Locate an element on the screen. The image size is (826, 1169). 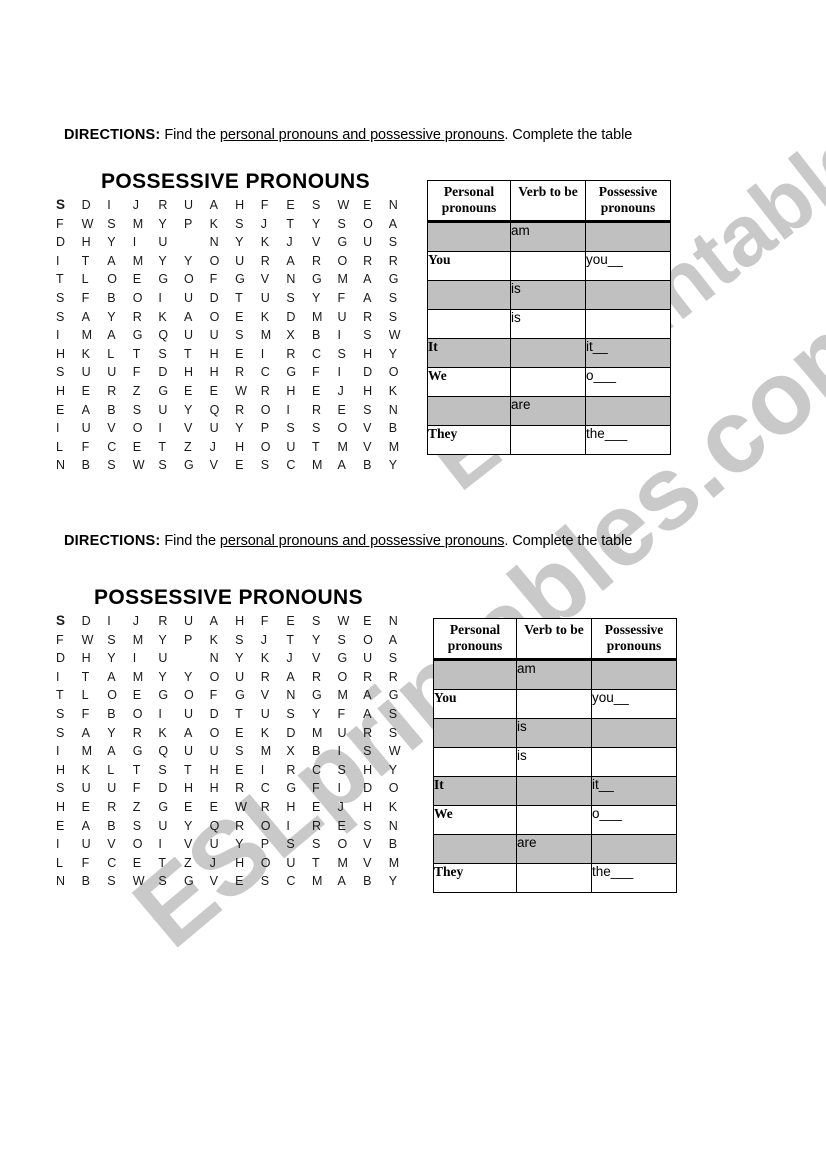
worksheet-title-1: POSSESSIVE PRONOUNS is located at coordinates (236, 181).